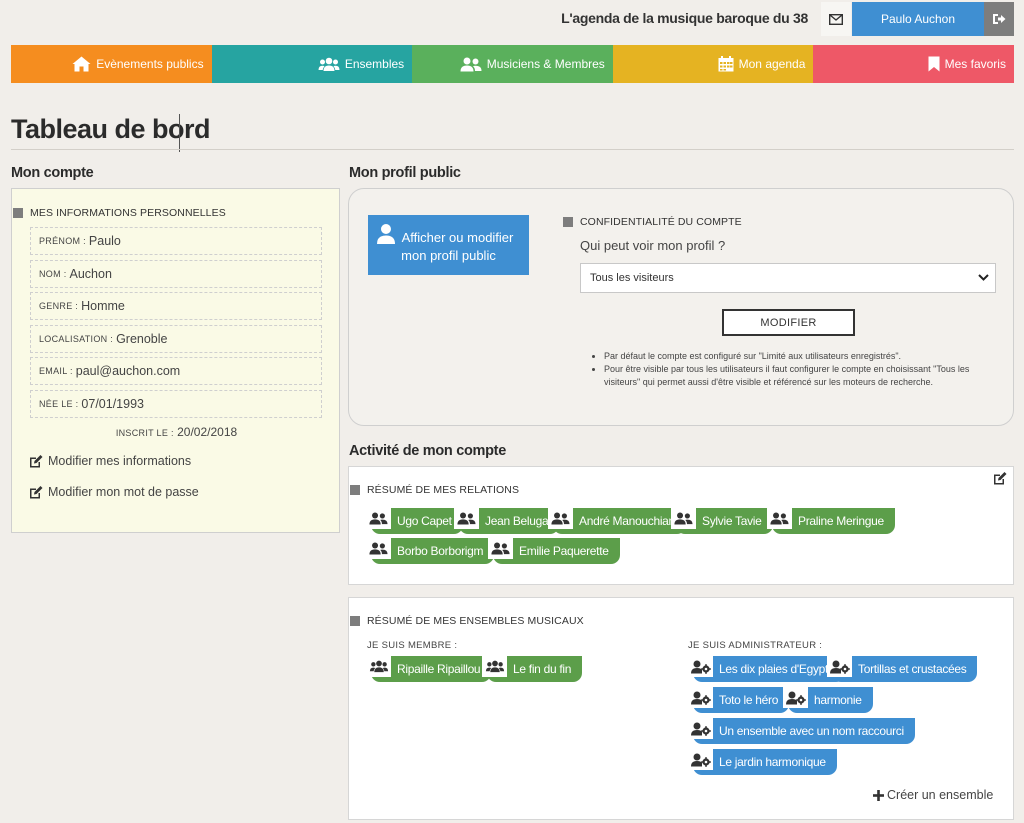 Image resolution: width=1024 pixels, height=823 pixels. I want to click on field-label: GENRE :, so click(59, 306).